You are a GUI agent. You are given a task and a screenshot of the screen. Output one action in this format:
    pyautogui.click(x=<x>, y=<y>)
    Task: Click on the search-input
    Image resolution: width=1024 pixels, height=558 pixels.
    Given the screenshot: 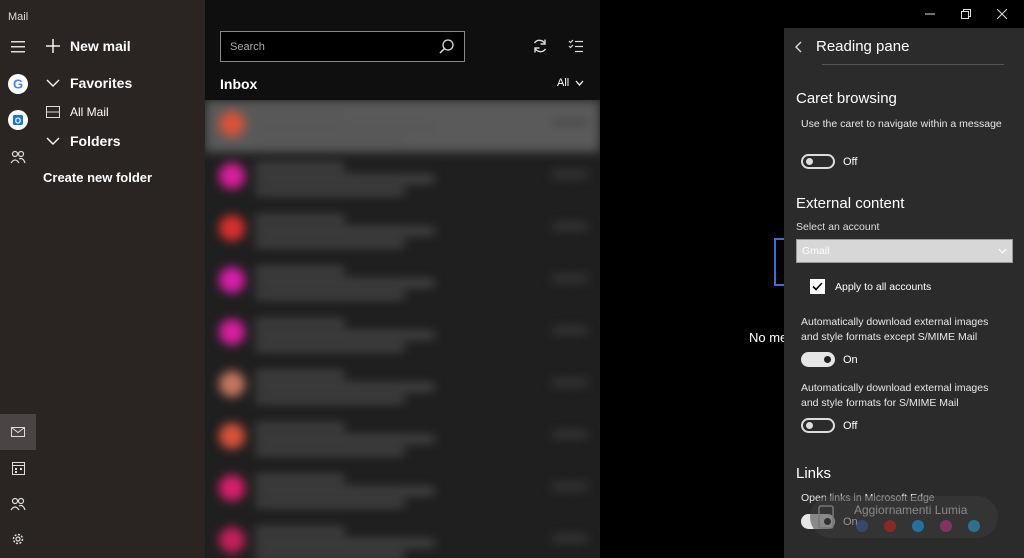 What is the action you would take?
    pyautogui.click(x=330, y=46)
    